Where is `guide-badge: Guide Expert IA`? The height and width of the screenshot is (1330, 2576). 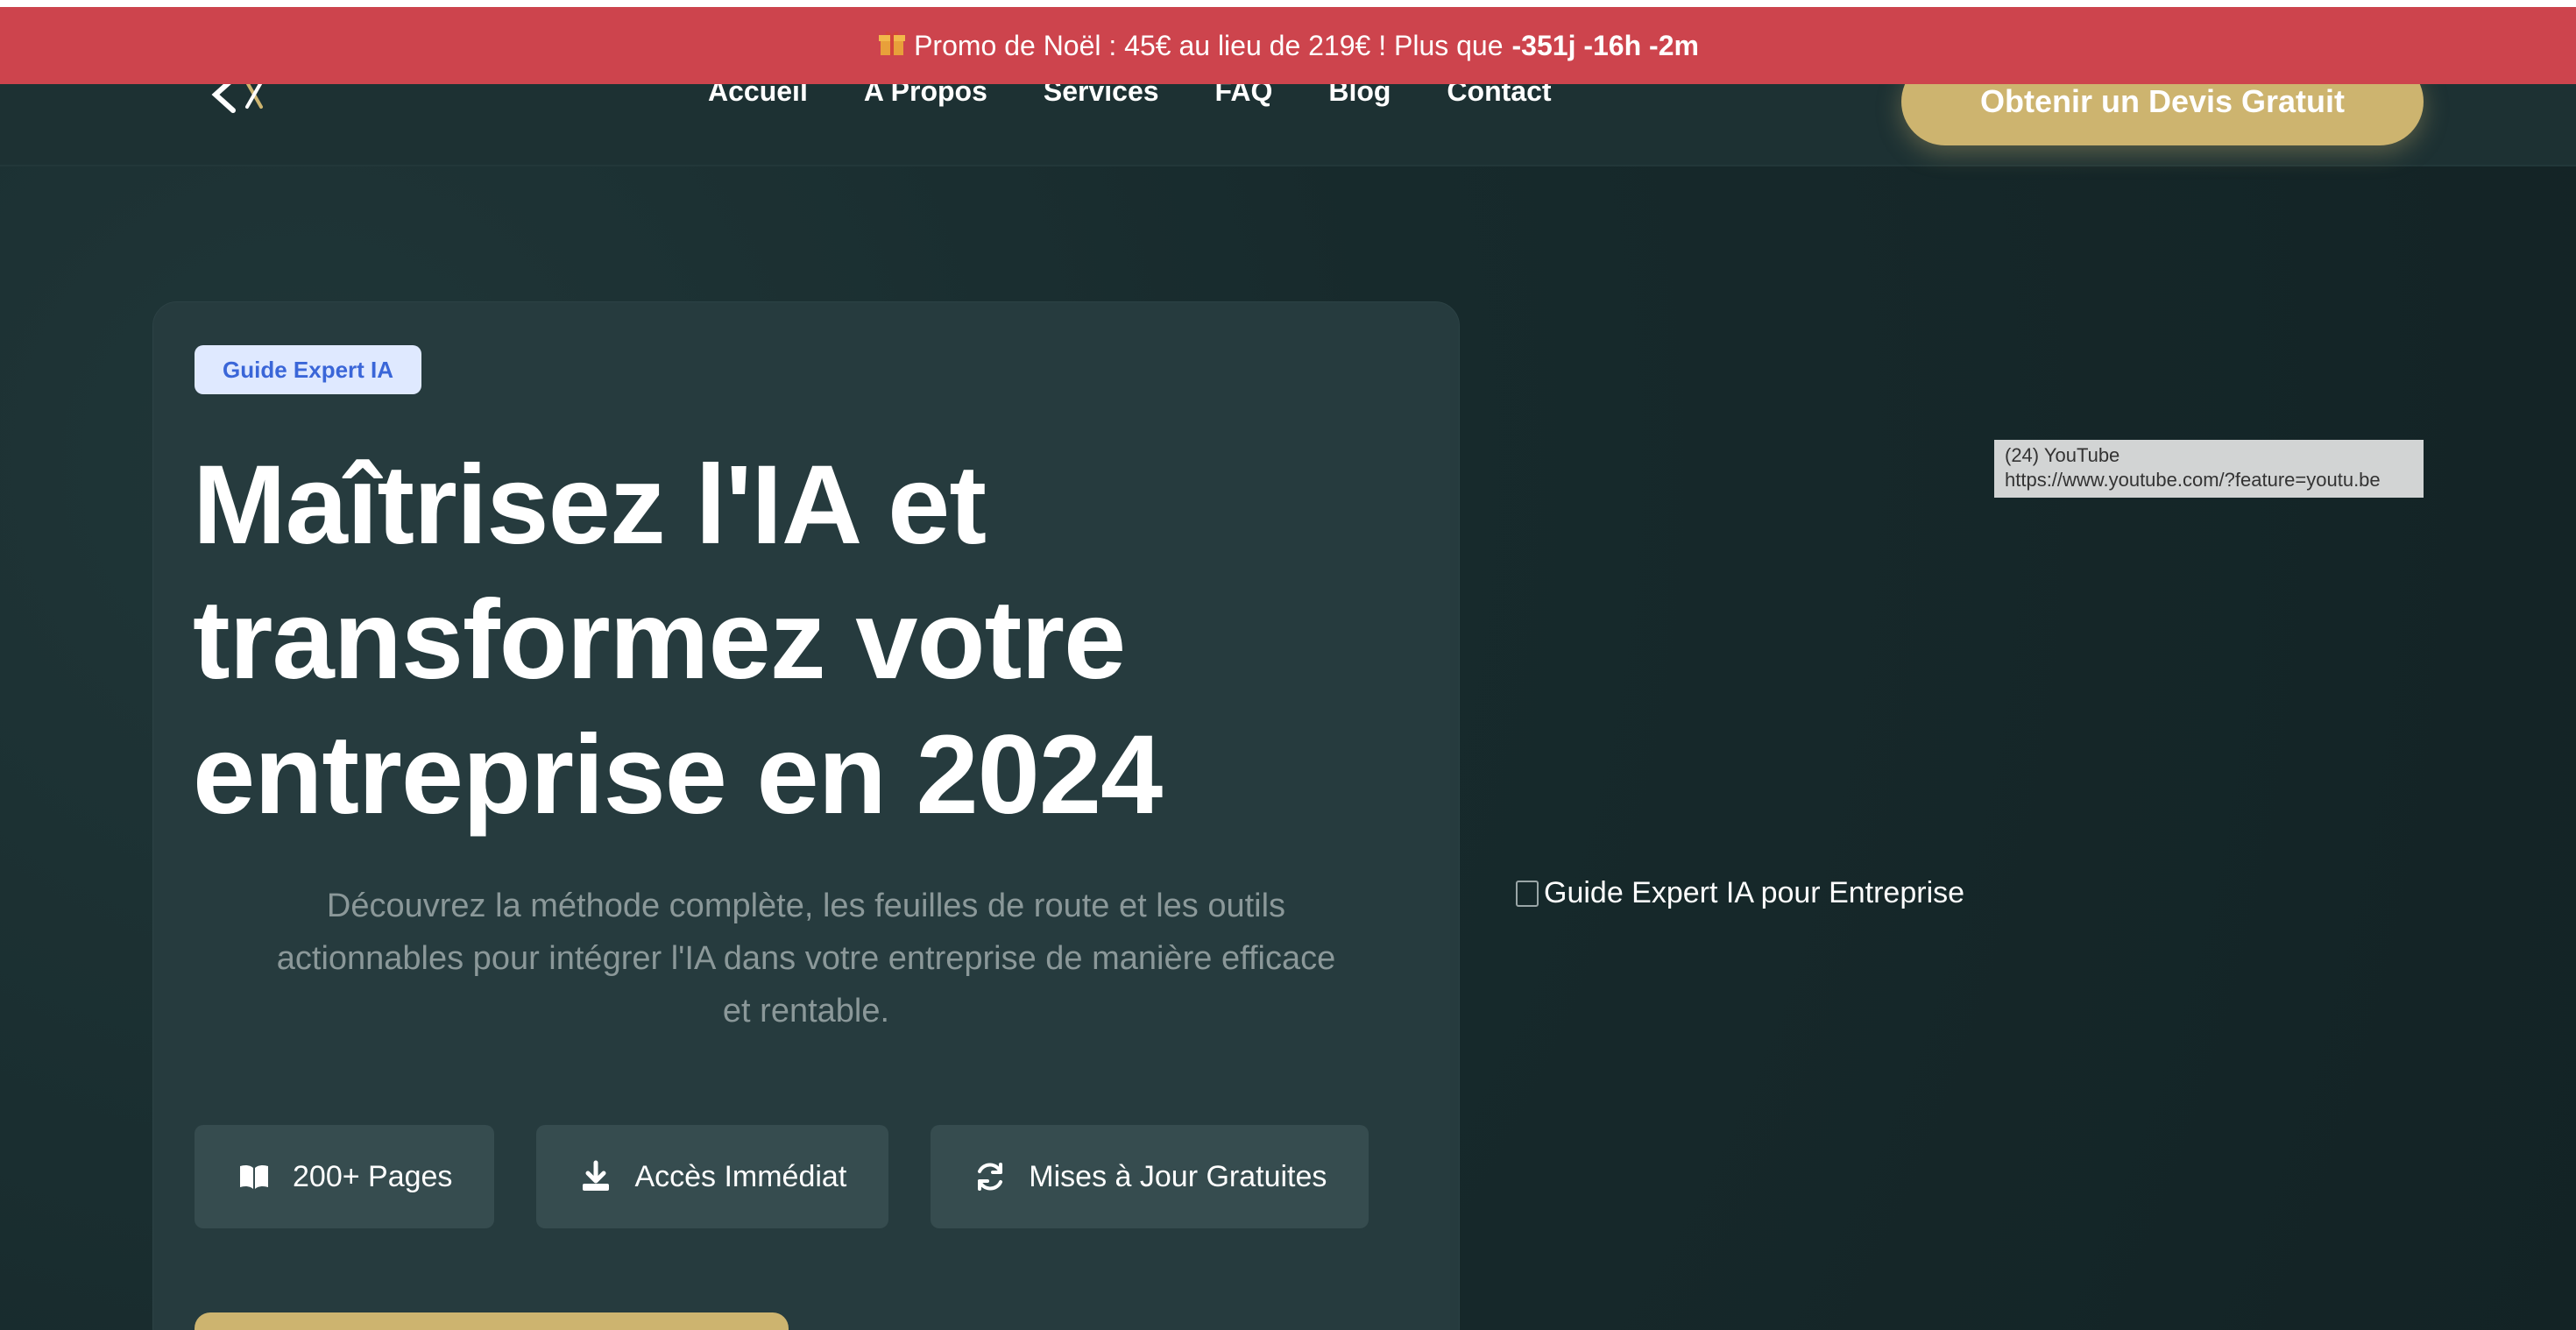
guide-badge: Guide Expert IA is located at coordinates (308, 369).